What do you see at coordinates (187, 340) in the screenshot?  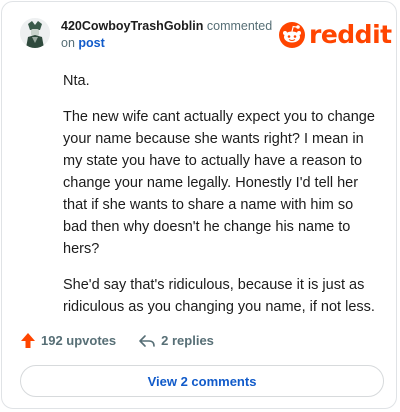 I see `reply-count: 2 replies` at bounding box center [187, 340].